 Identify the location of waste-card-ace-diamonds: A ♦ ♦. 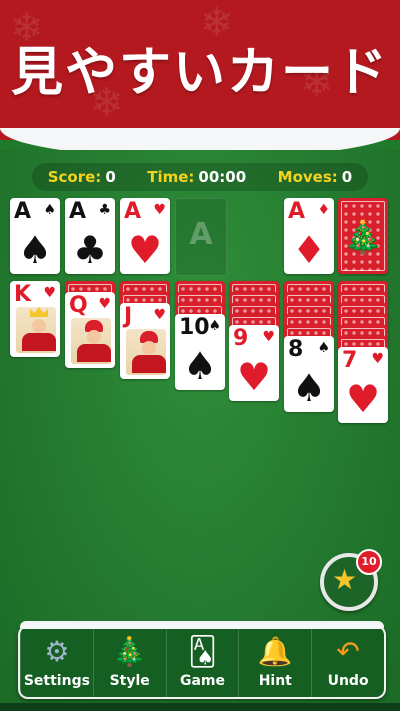
(309, 236).